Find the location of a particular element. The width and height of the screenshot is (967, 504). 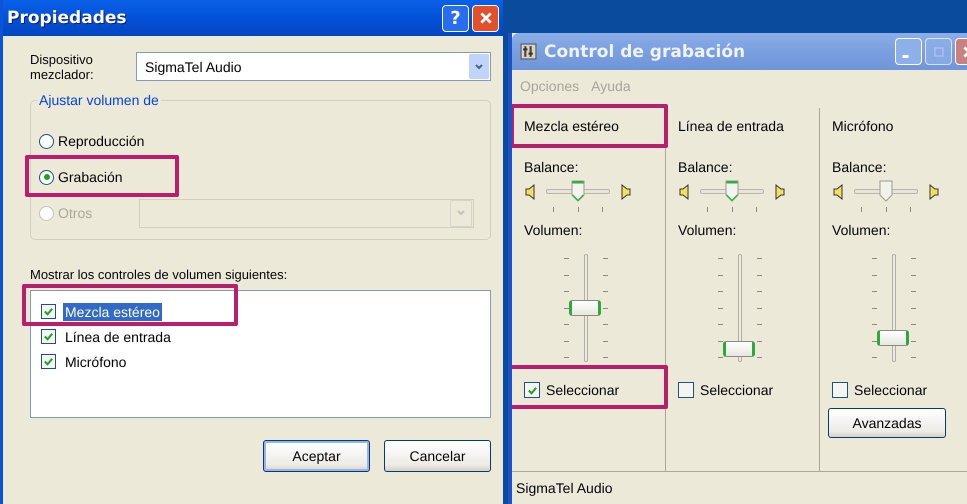

column-header: Mezcla estéreo is located at coordinates (571, 126).